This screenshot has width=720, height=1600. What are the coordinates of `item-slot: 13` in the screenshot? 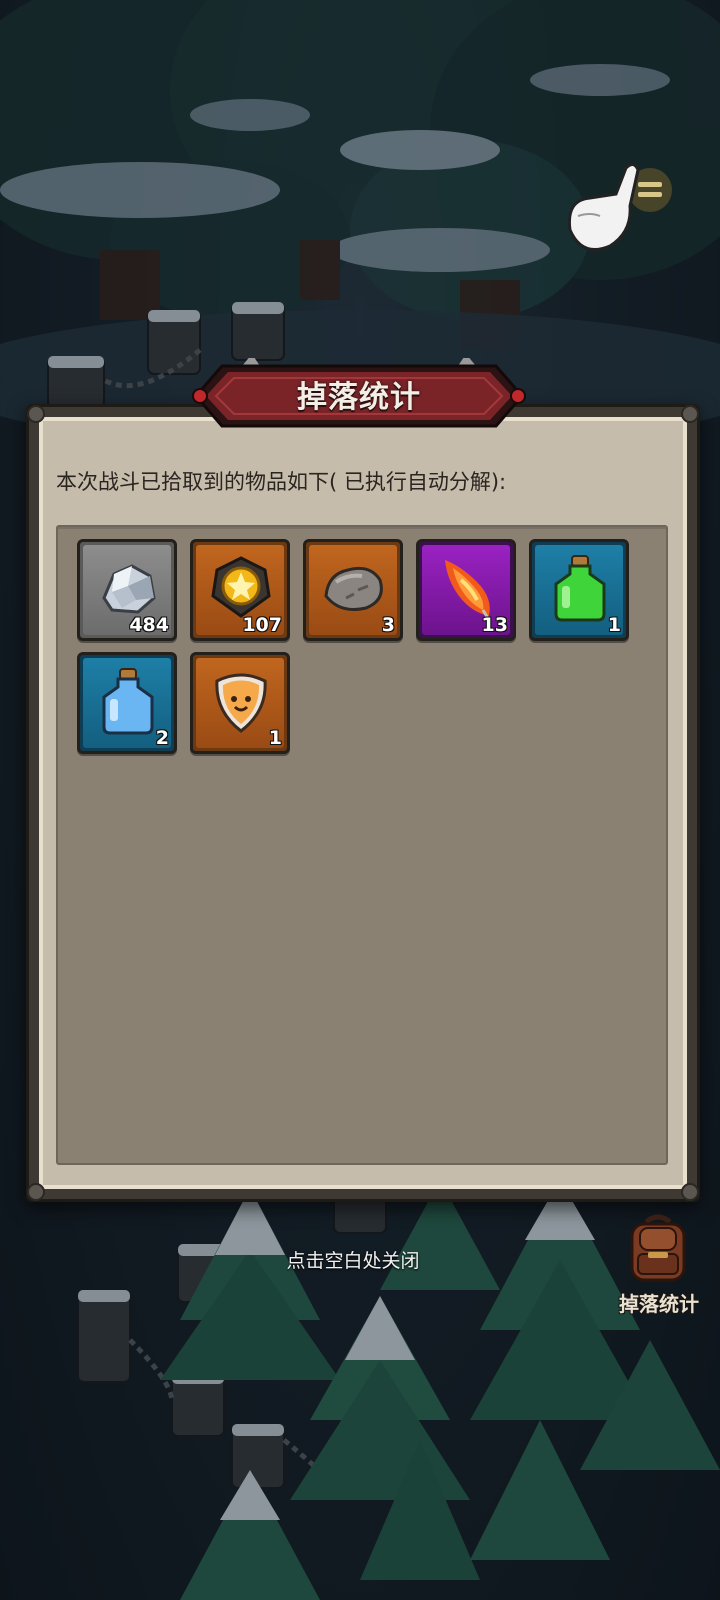 It's located at (466, 590).